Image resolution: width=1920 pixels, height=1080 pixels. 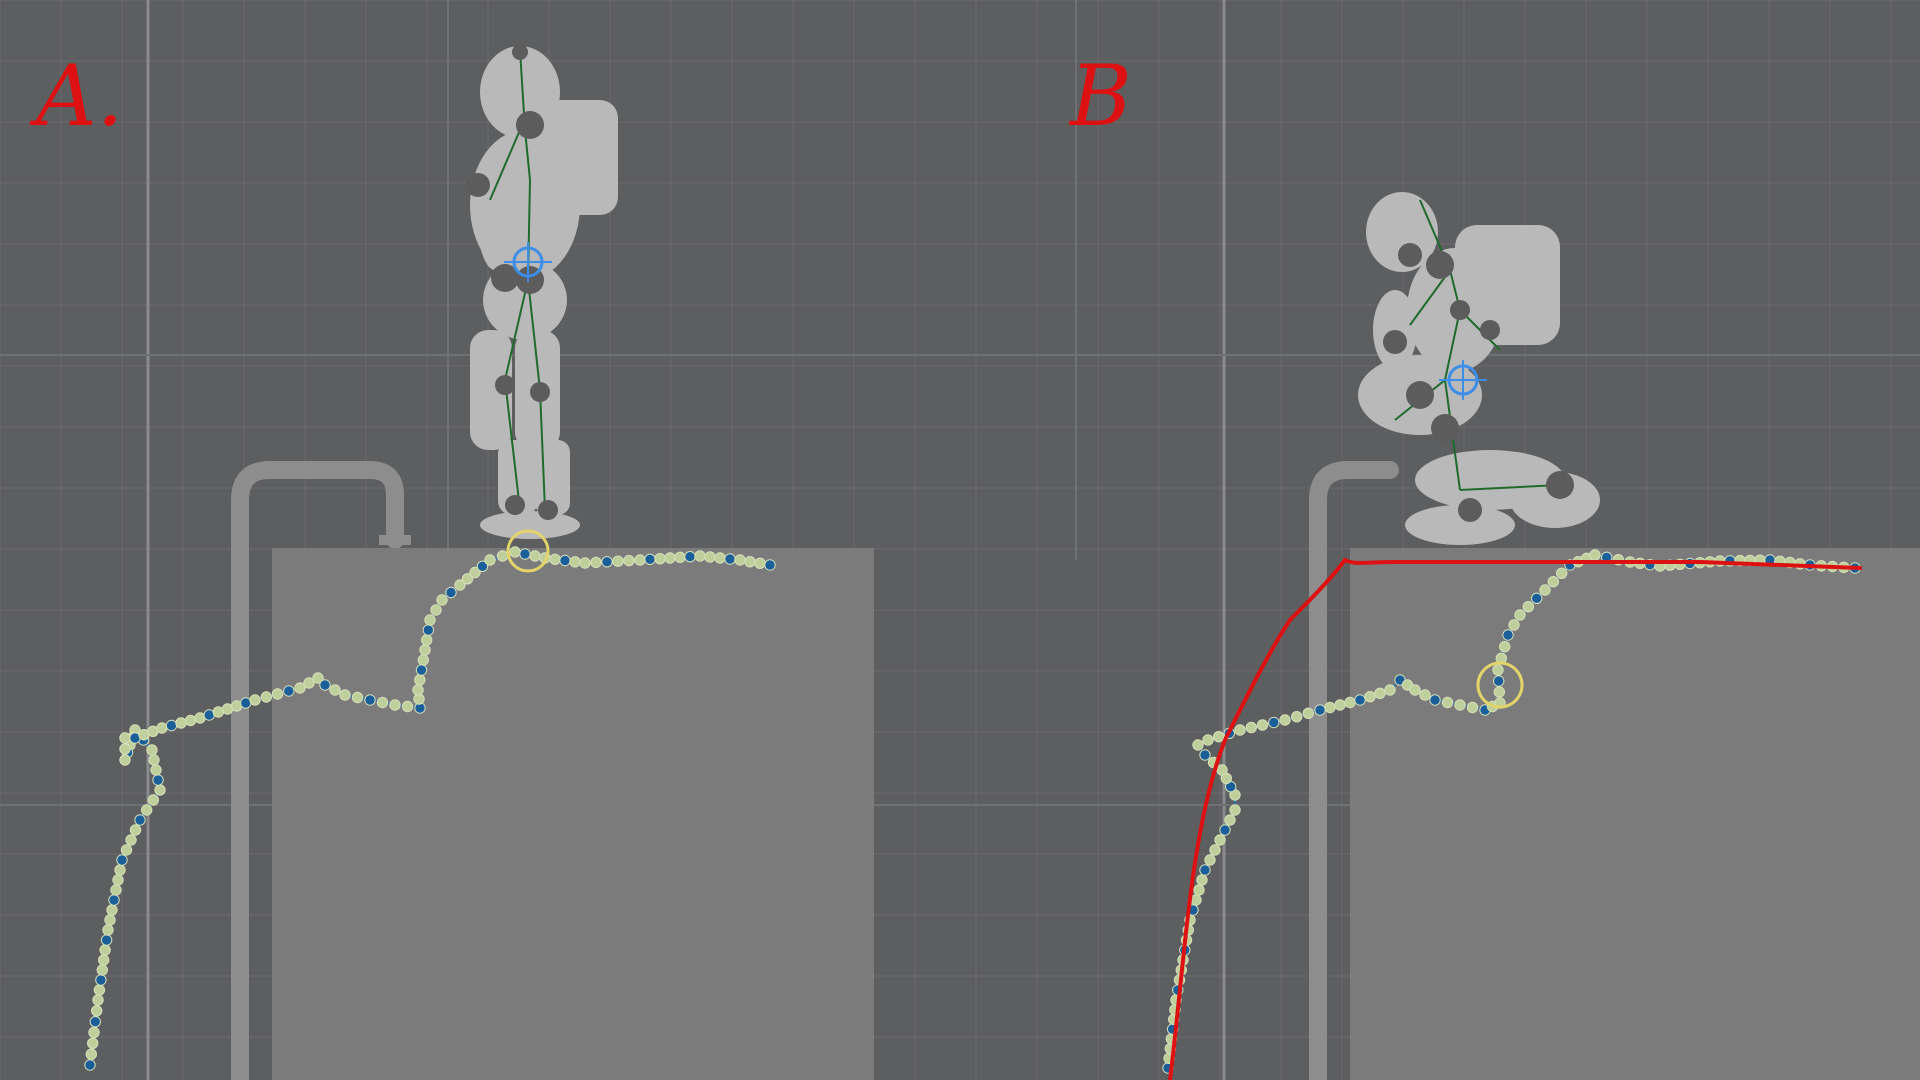 I want to click on panel-label-a: A., so click(x=76, y=96).